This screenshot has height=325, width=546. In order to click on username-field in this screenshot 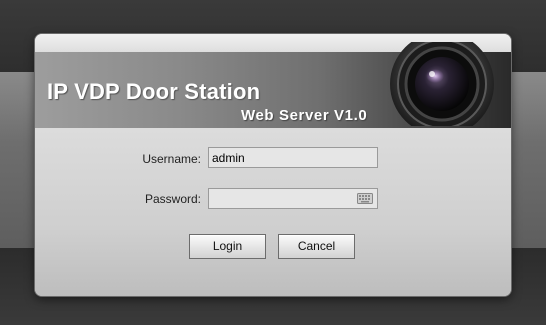, I will do `click(293, 157)`.